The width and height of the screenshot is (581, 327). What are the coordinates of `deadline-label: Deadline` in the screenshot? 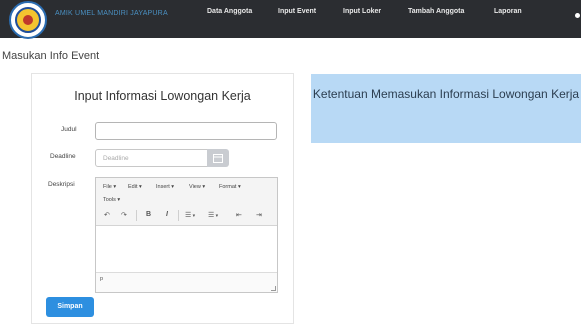 It's located at (63, 156).